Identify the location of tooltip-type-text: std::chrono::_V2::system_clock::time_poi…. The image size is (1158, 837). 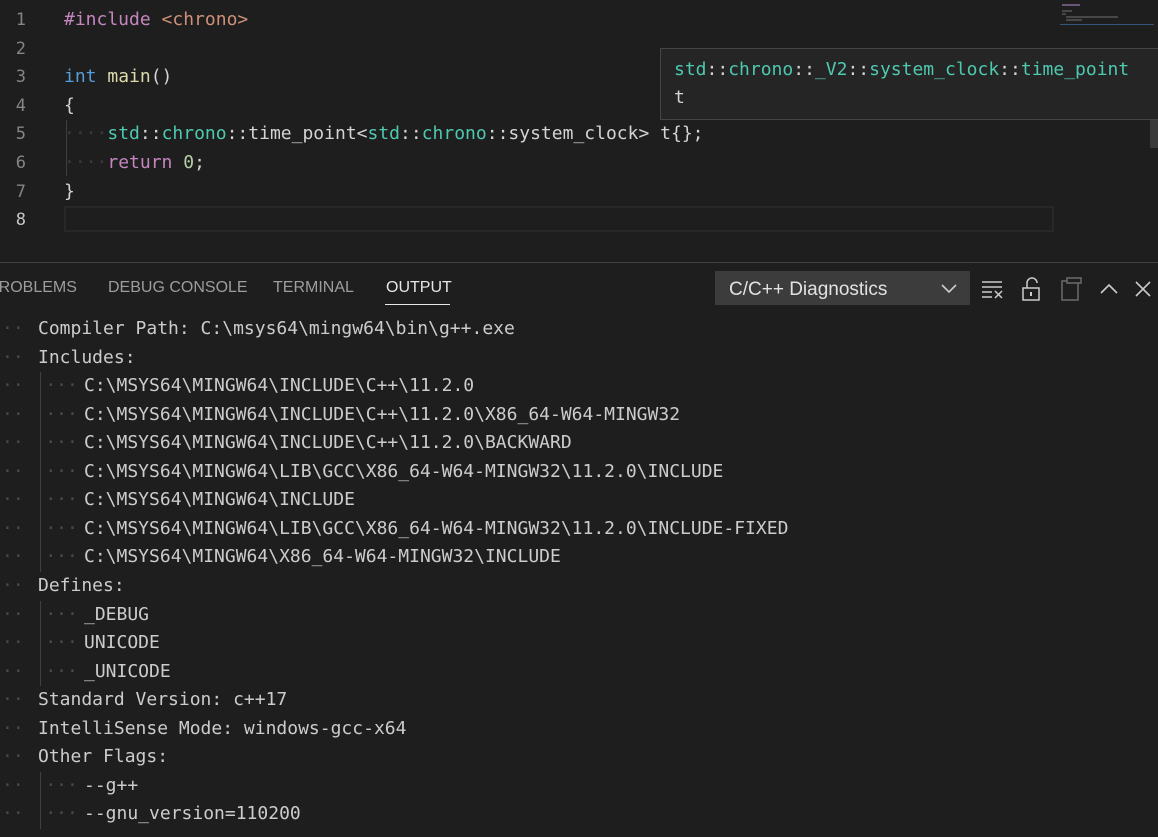
(901, 70).